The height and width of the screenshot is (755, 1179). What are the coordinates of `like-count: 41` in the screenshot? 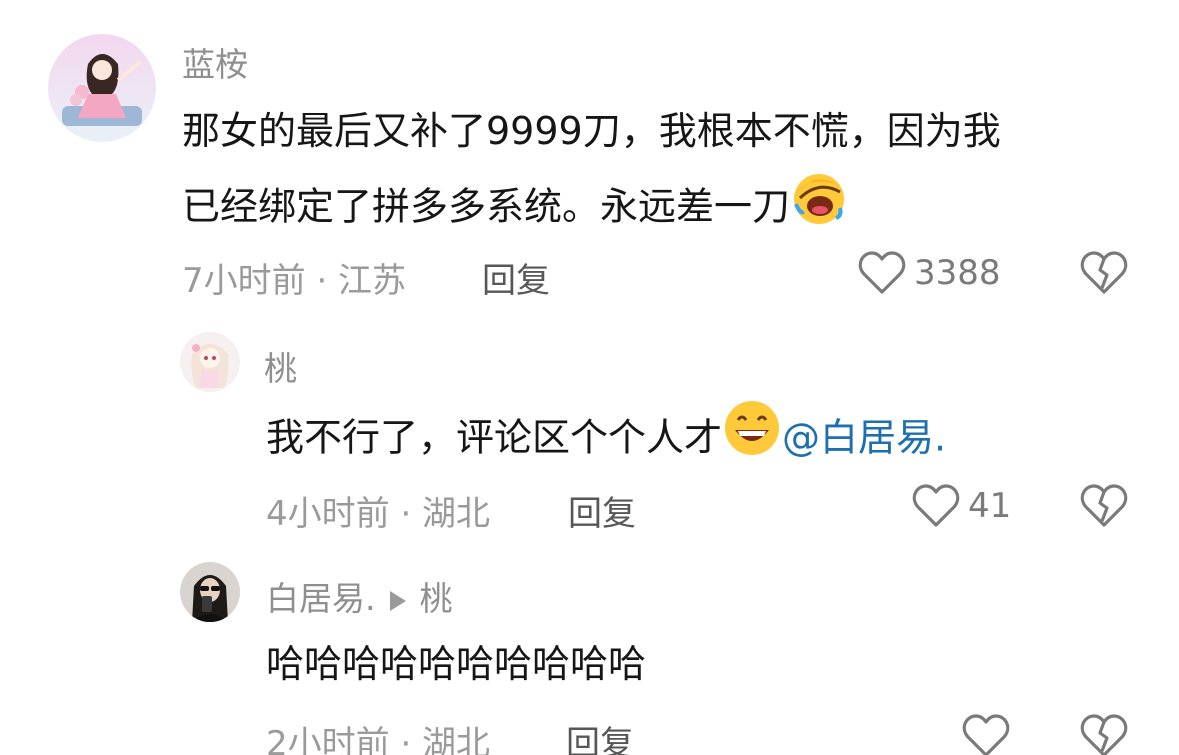 It's located at (990, 506).